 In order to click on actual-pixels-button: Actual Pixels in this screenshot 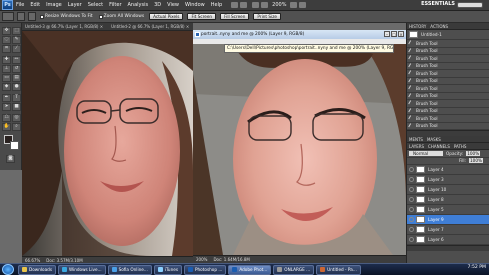, I will do `click(166, 16)`.